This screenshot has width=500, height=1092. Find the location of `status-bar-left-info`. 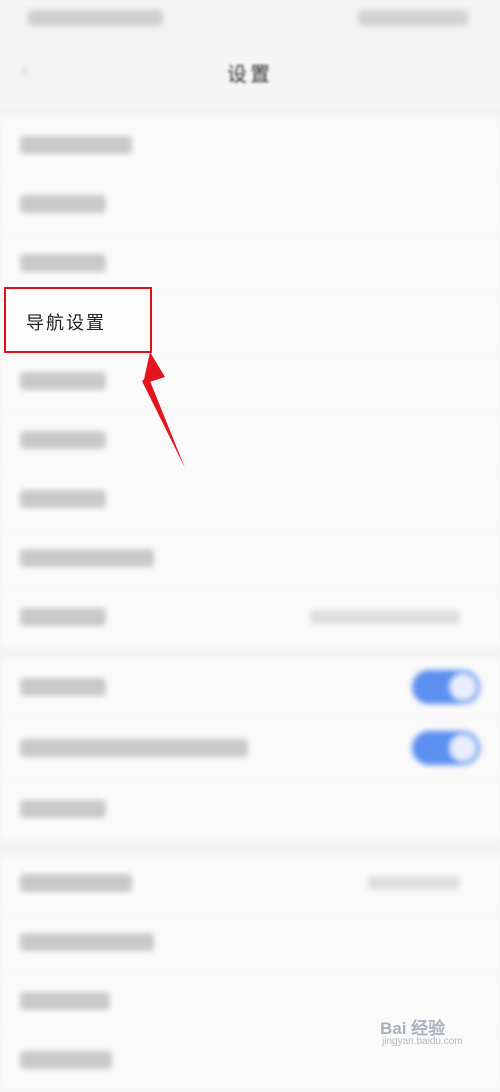

status-bar-left-info is located at coordinates (95, 18).